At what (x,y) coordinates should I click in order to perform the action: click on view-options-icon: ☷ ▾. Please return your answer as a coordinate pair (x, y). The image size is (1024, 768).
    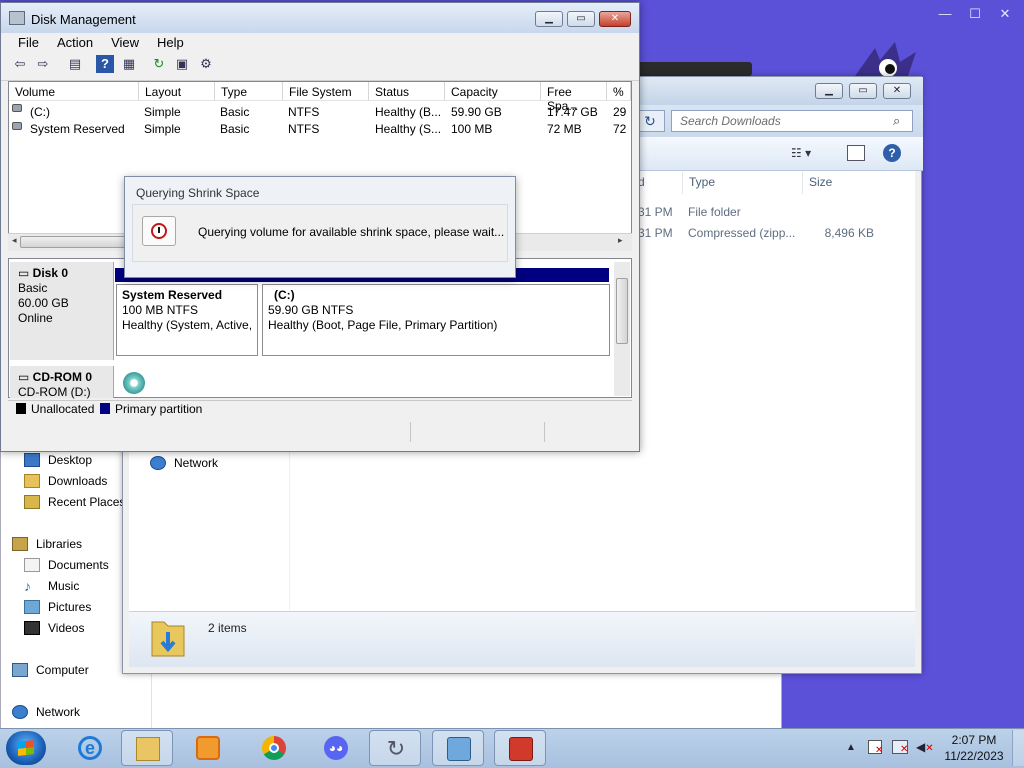
    Looking at the image, I should click on (808, 154).